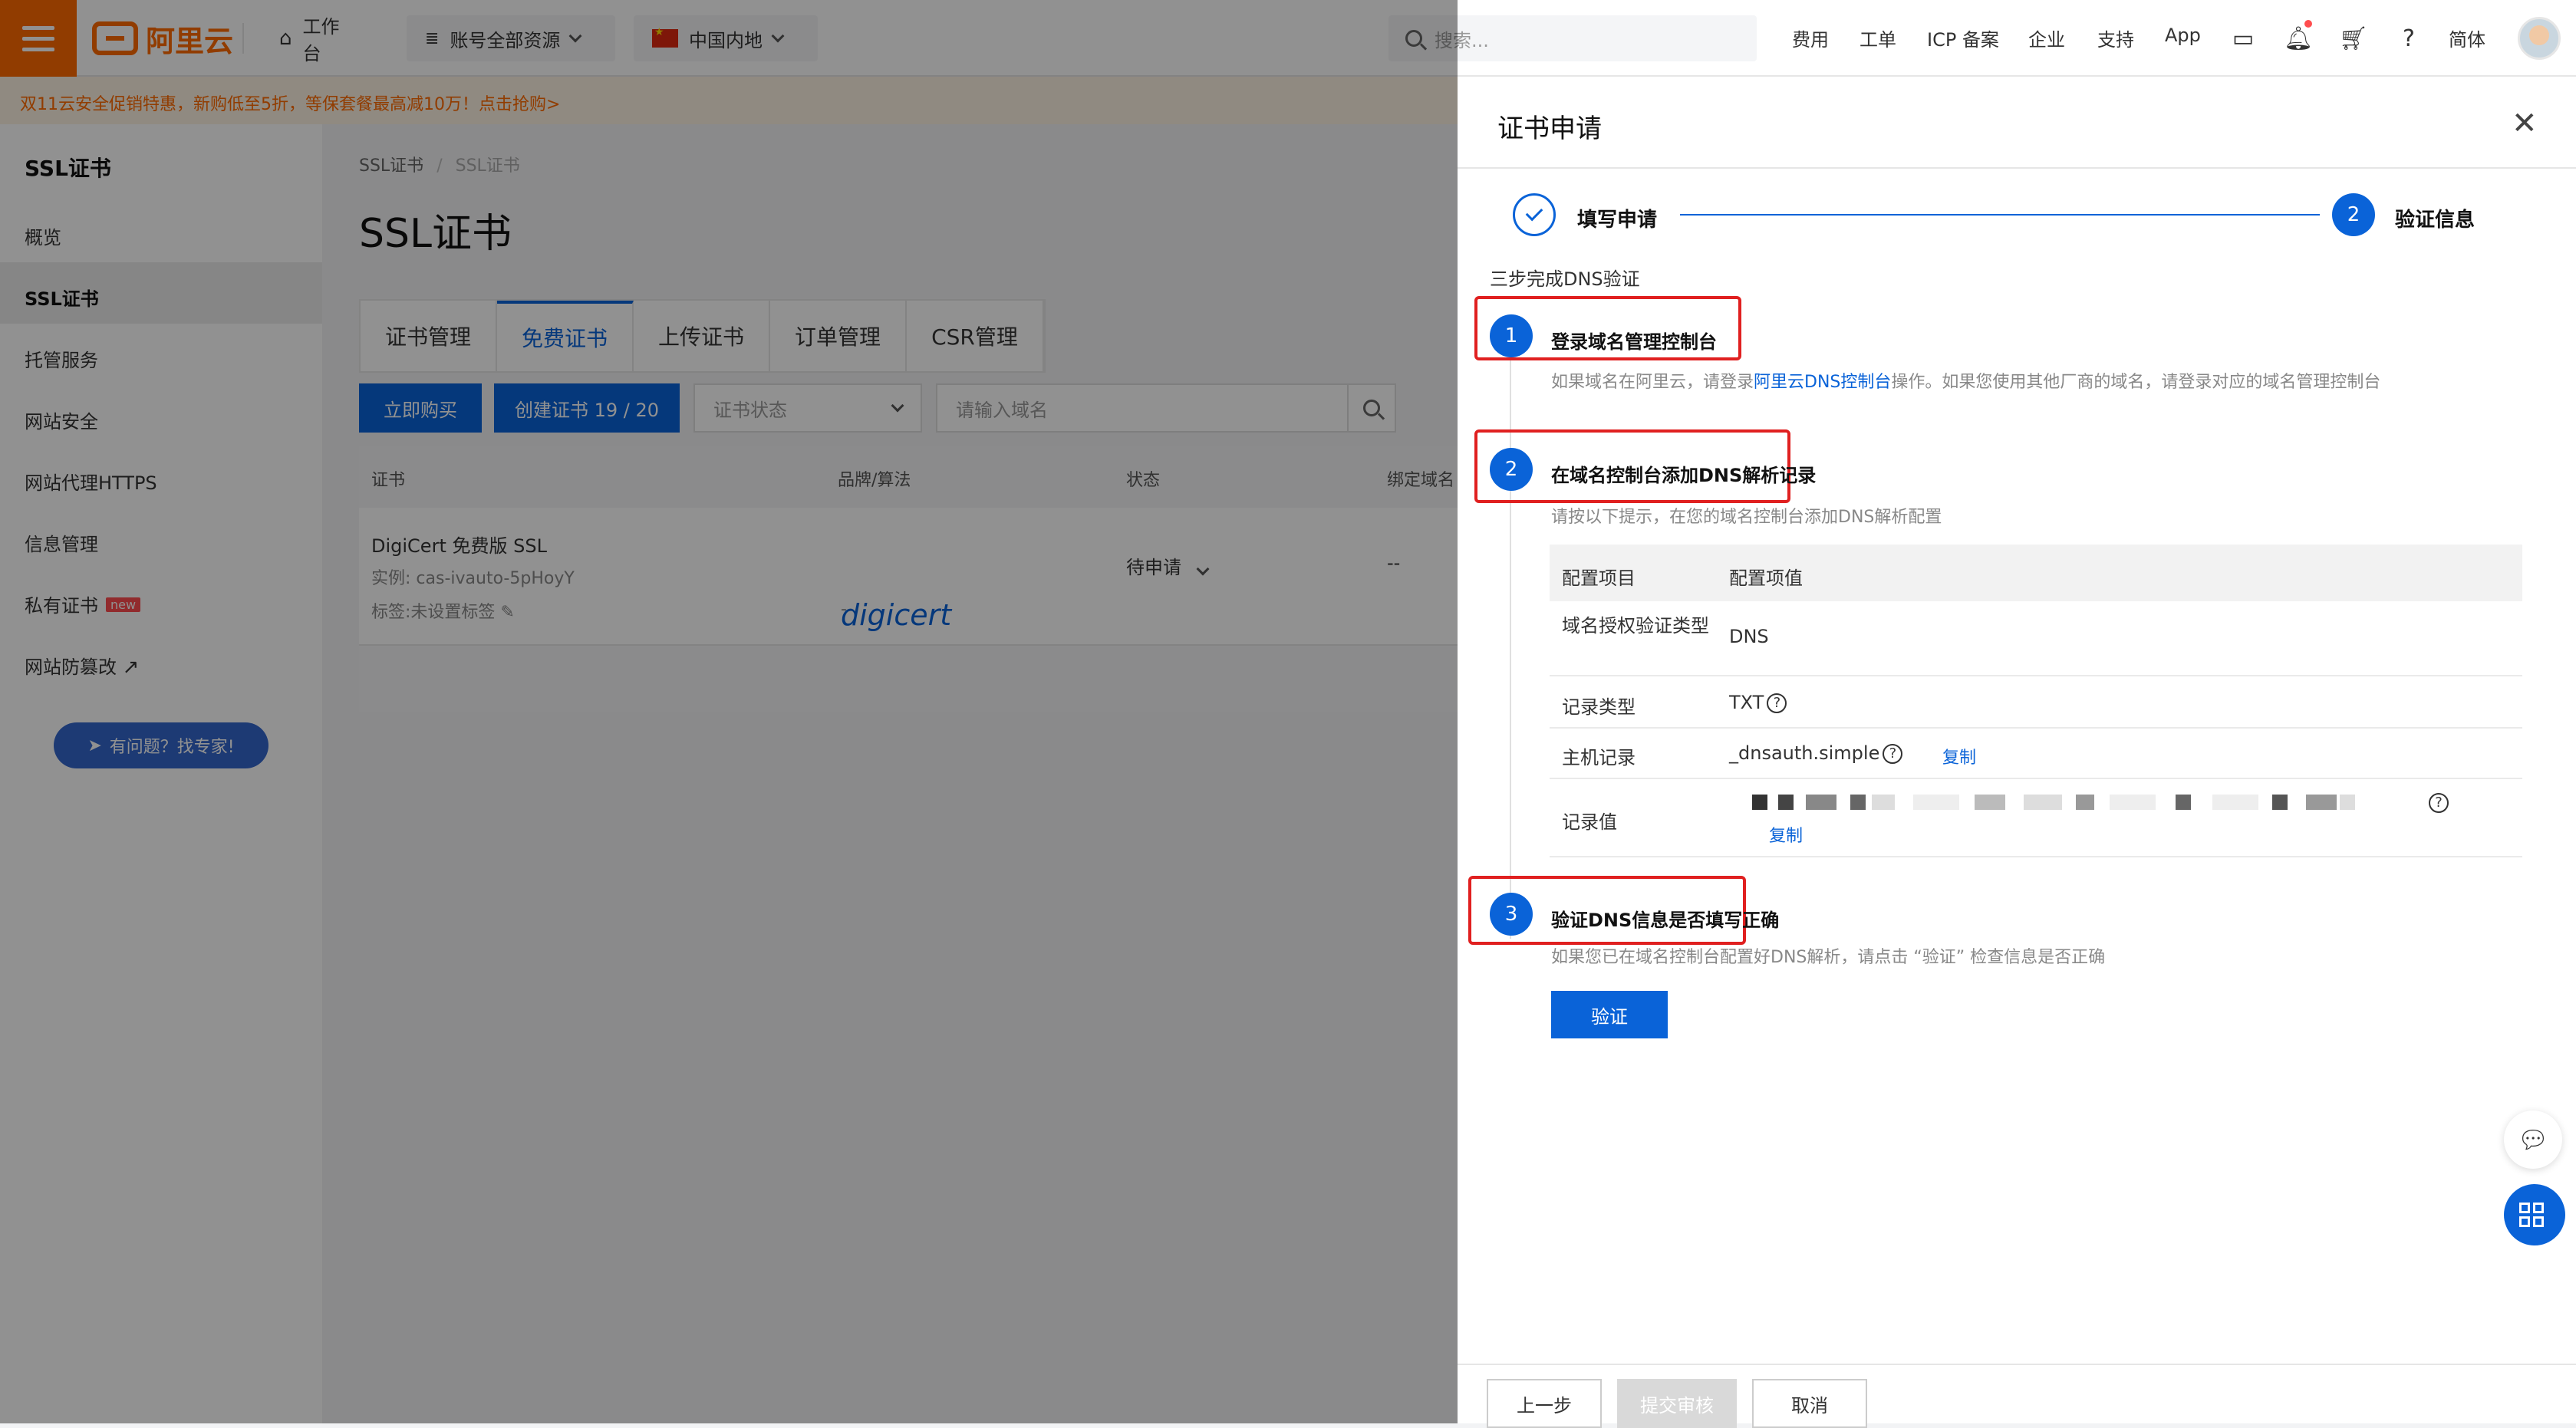 Image resolution: width=2576 pixels, height=1428 pixels. I want to click on submit-review-button: 提交审核, so click(1677, 1403).